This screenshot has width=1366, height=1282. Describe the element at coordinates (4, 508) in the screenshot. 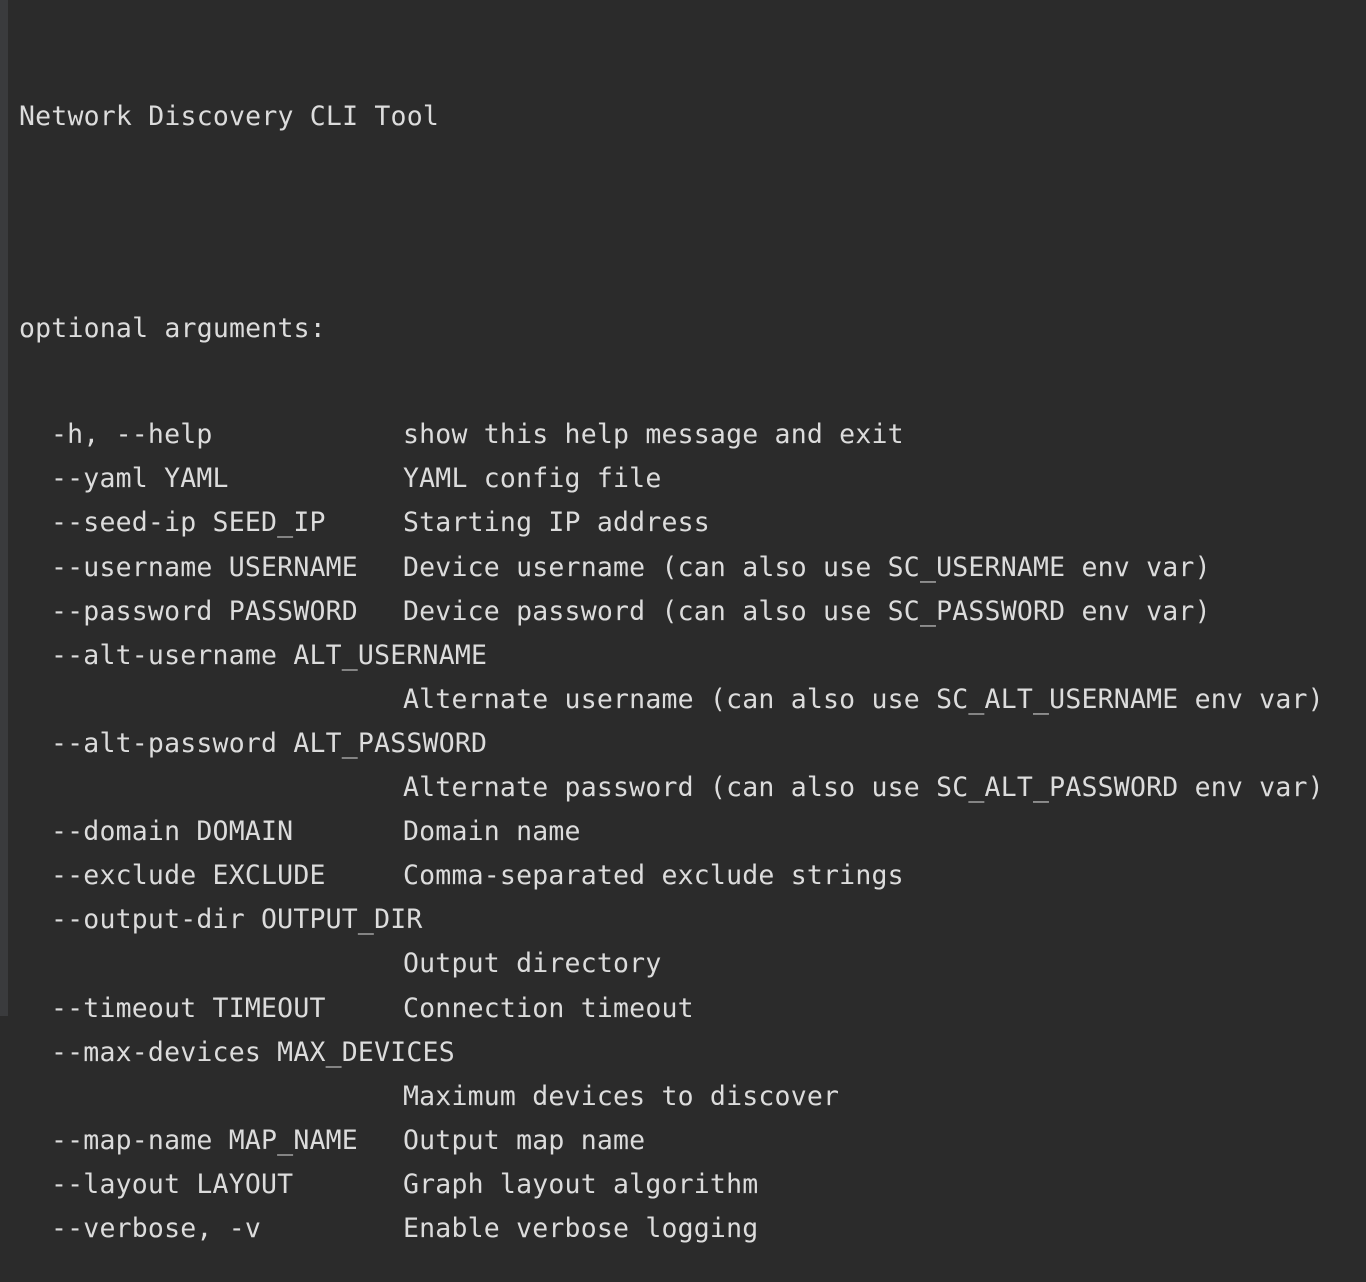

I see `console-gutter` at that location.